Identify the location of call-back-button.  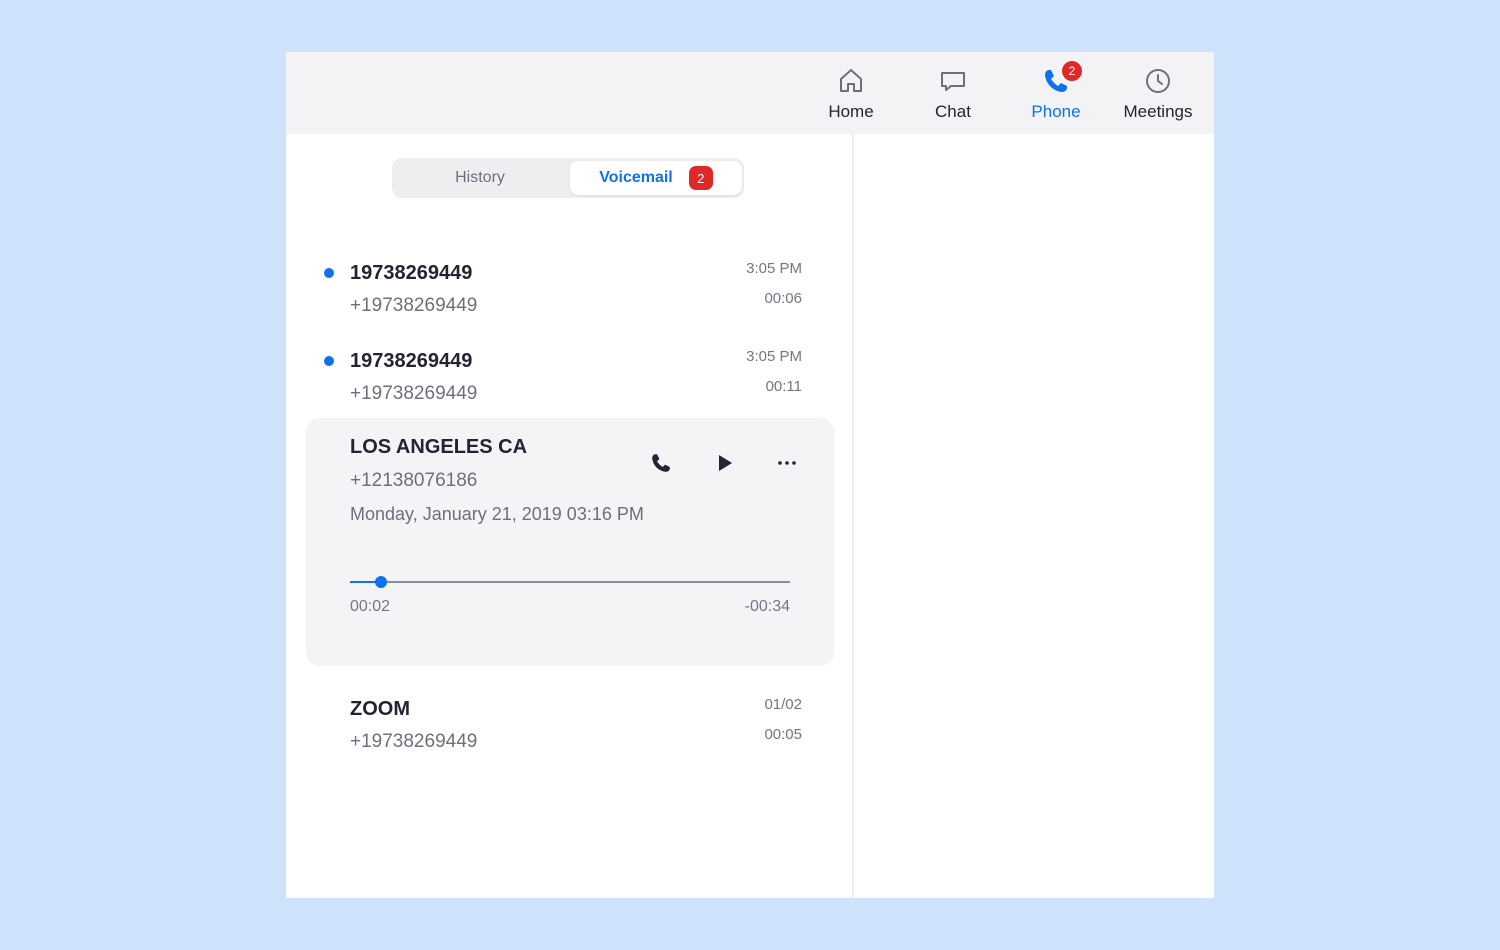
(661, 463).